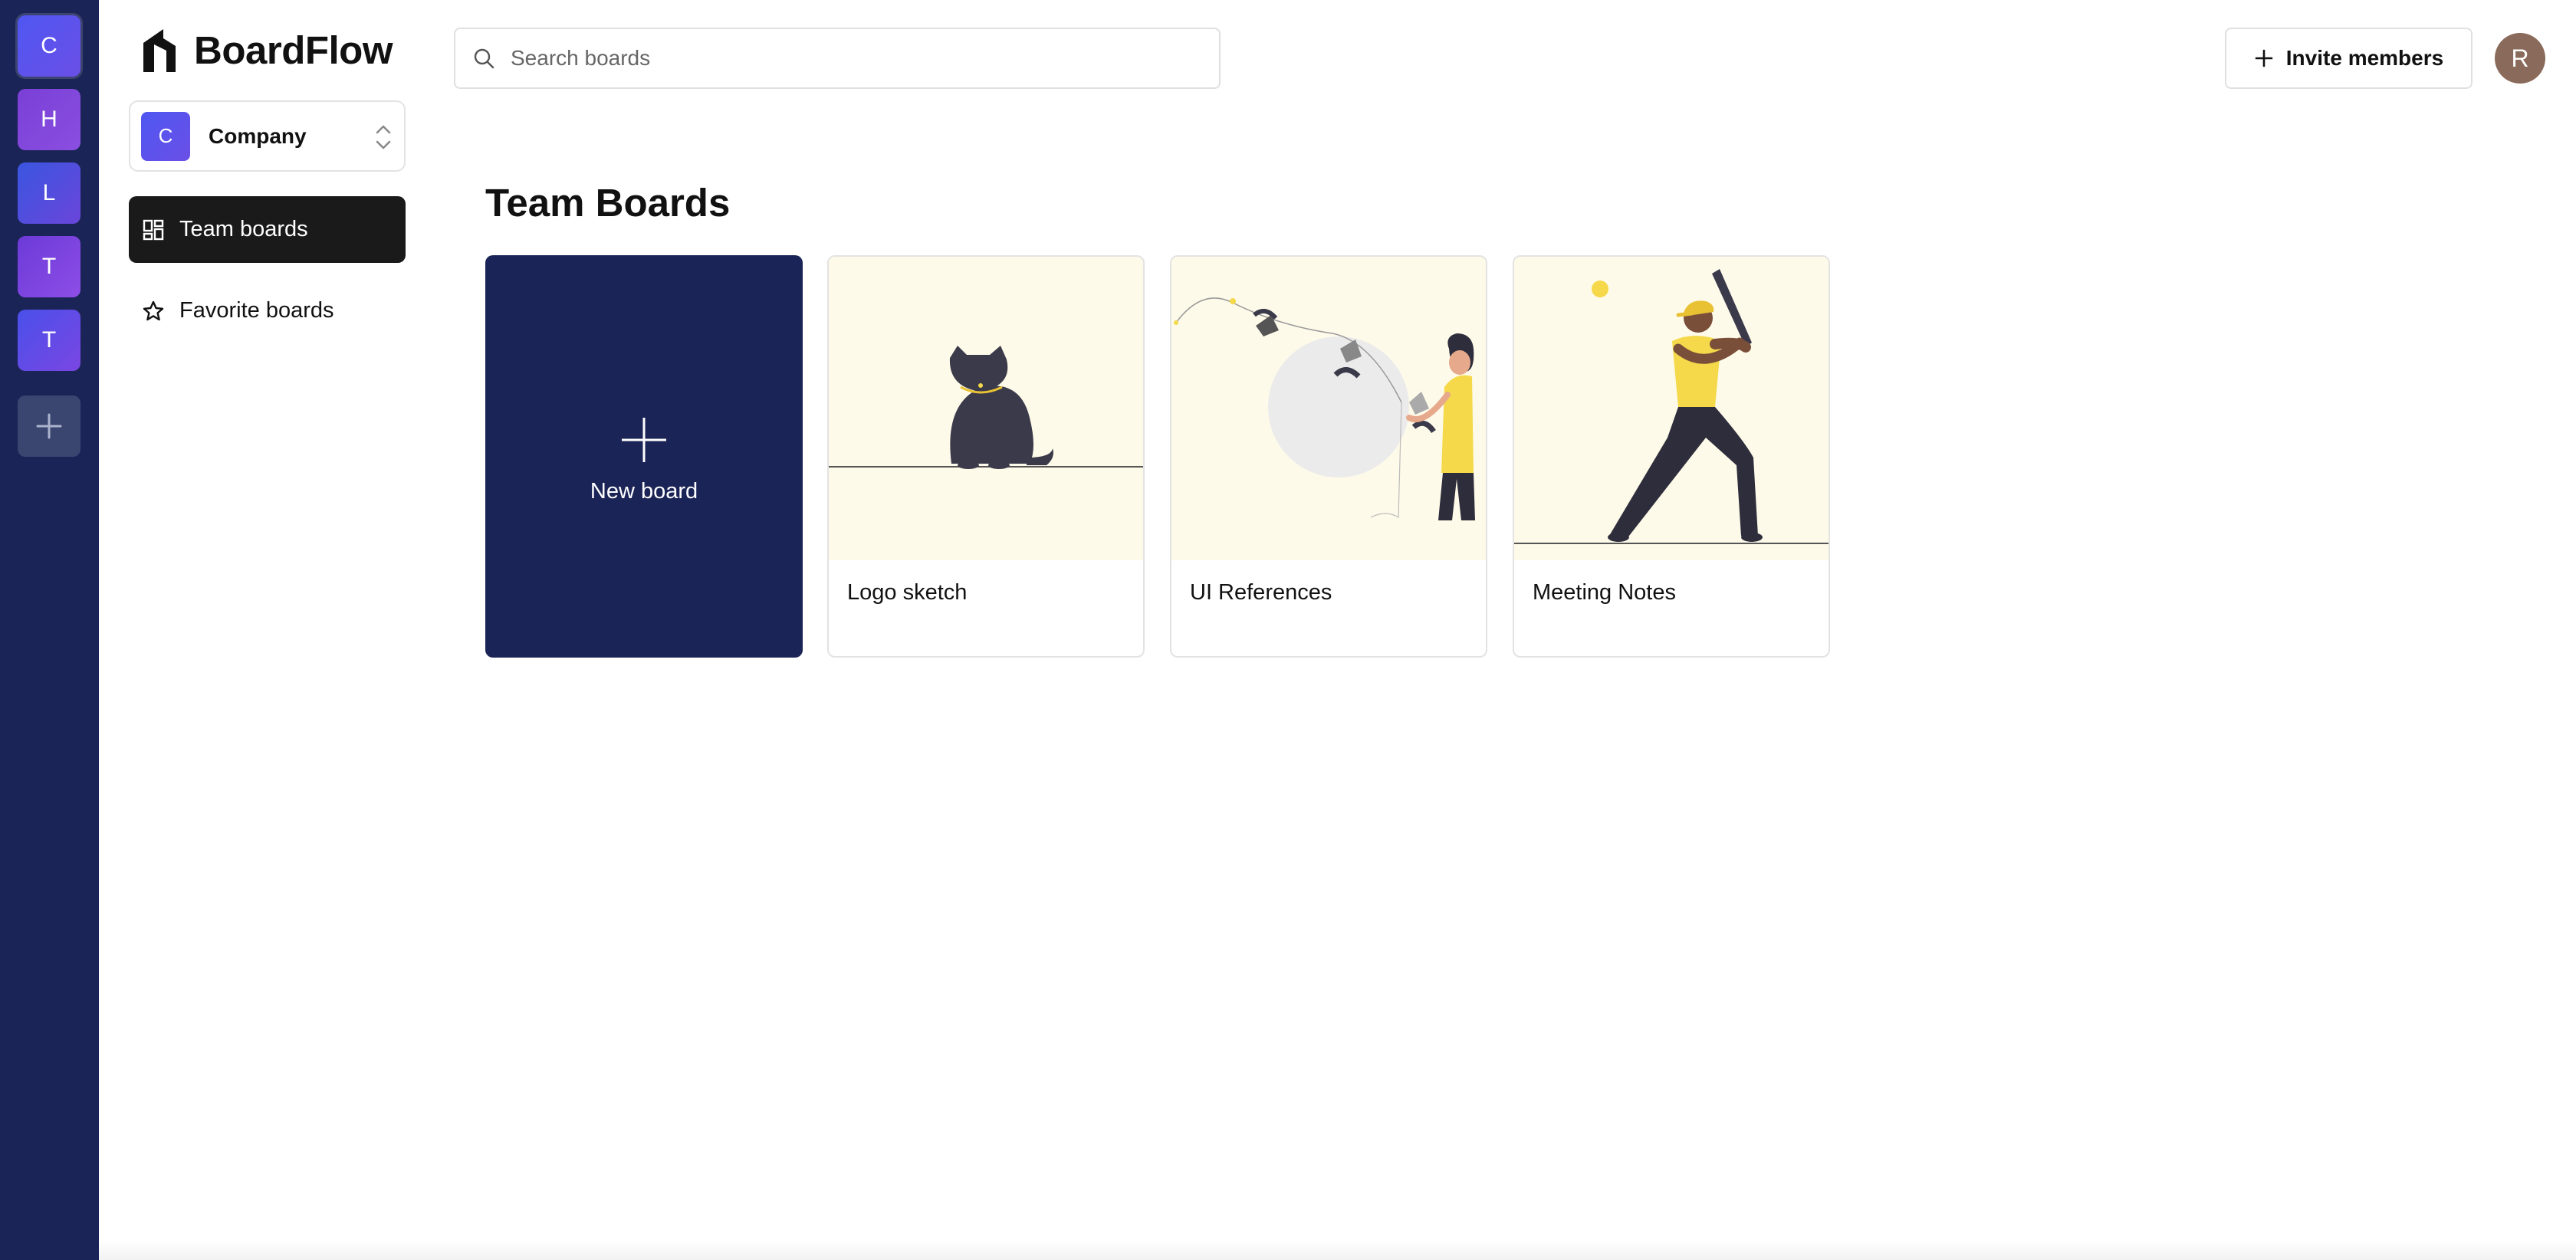  I want to click on search-input, so click(856, 58).